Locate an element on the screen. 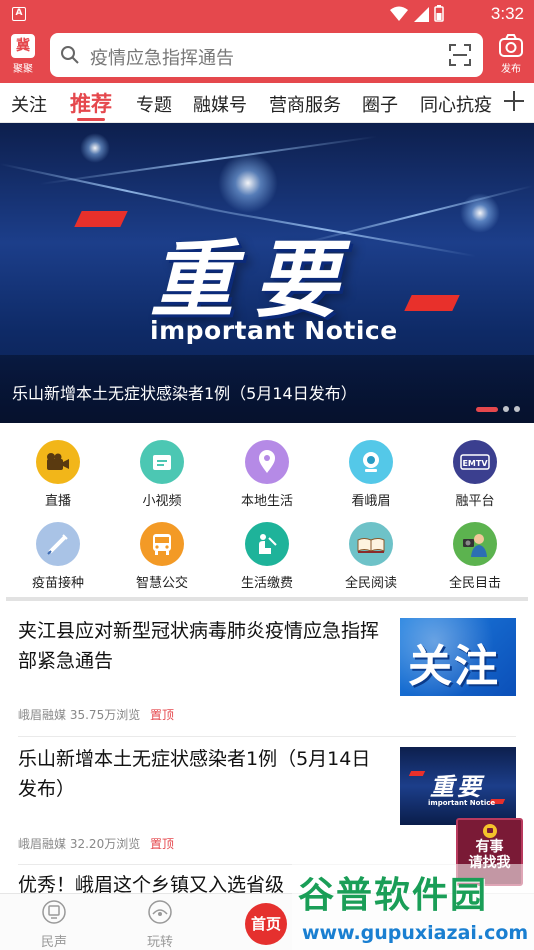 The width and height of the screenshot is (534, 950). reporter-icon is located at coordinates (475, 544).